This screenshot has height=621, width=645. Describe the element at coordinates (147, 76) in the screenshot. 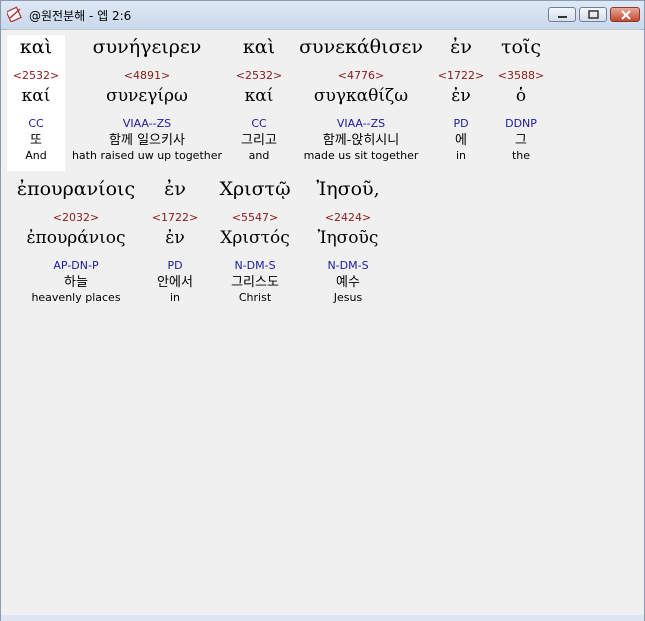

I see `strongs-number: <4891>` at that location.